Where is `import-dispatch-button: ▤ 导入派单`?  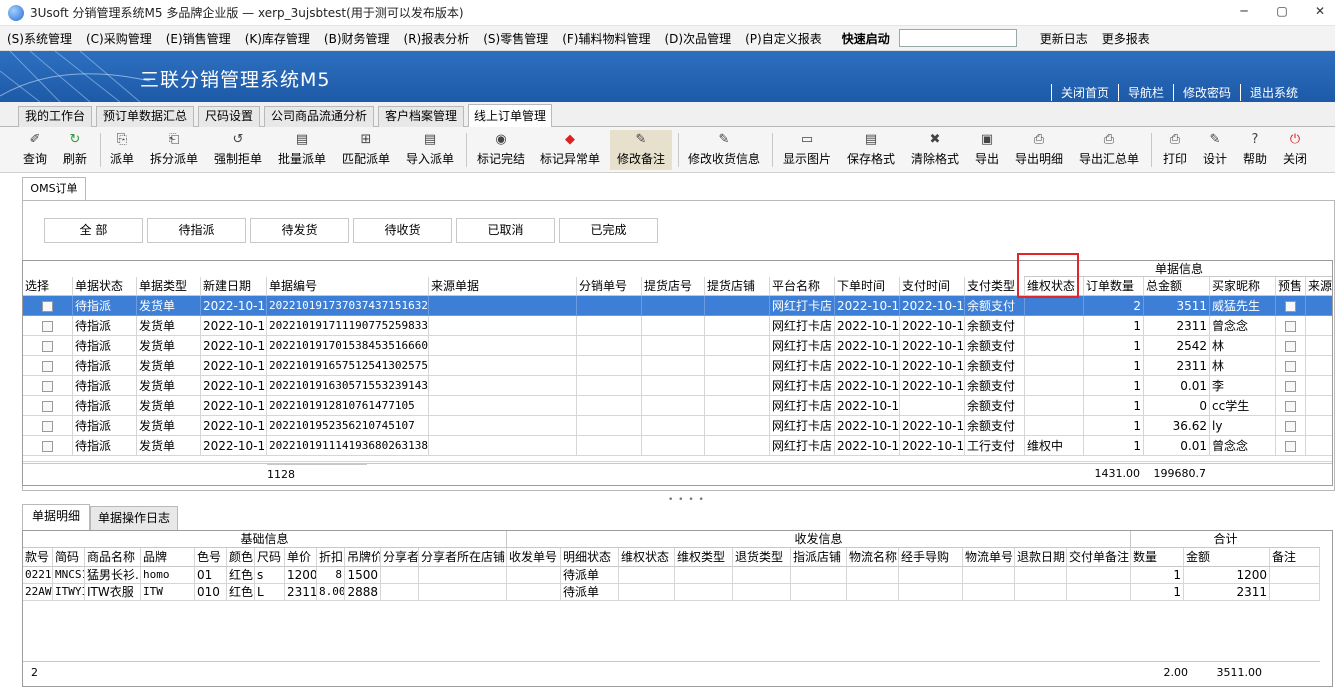 import-dispatch-button: ▤ 导入派单 is located at coordinates (430, 150).